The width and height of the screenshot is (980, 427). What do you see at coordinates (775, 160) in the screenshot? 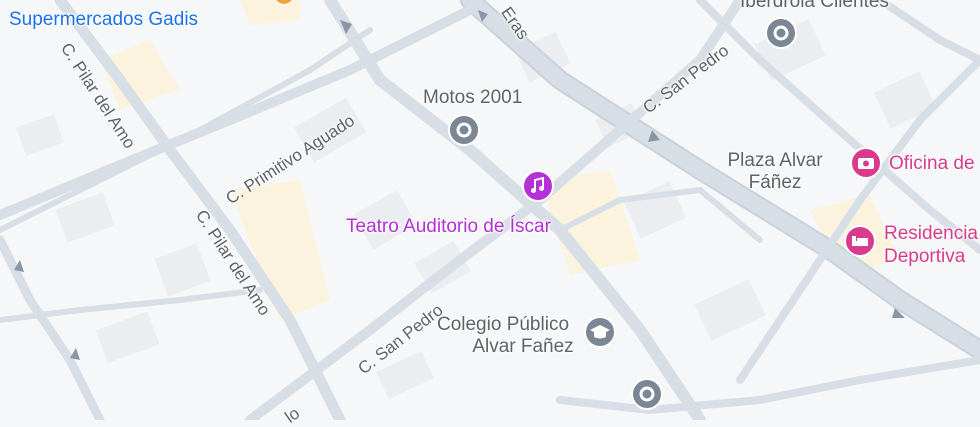
I see `place-label-plaza-line1: Plaza Alvar` at bounding box center [775, 160].